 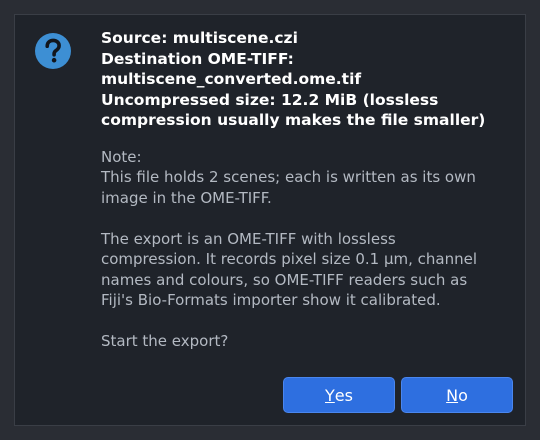 What do you see at coordinates (231, 79) in the screenshot?
I see `headline-destination-file: multiscene_converted.ome.tif` at bounding box center [231, 79].